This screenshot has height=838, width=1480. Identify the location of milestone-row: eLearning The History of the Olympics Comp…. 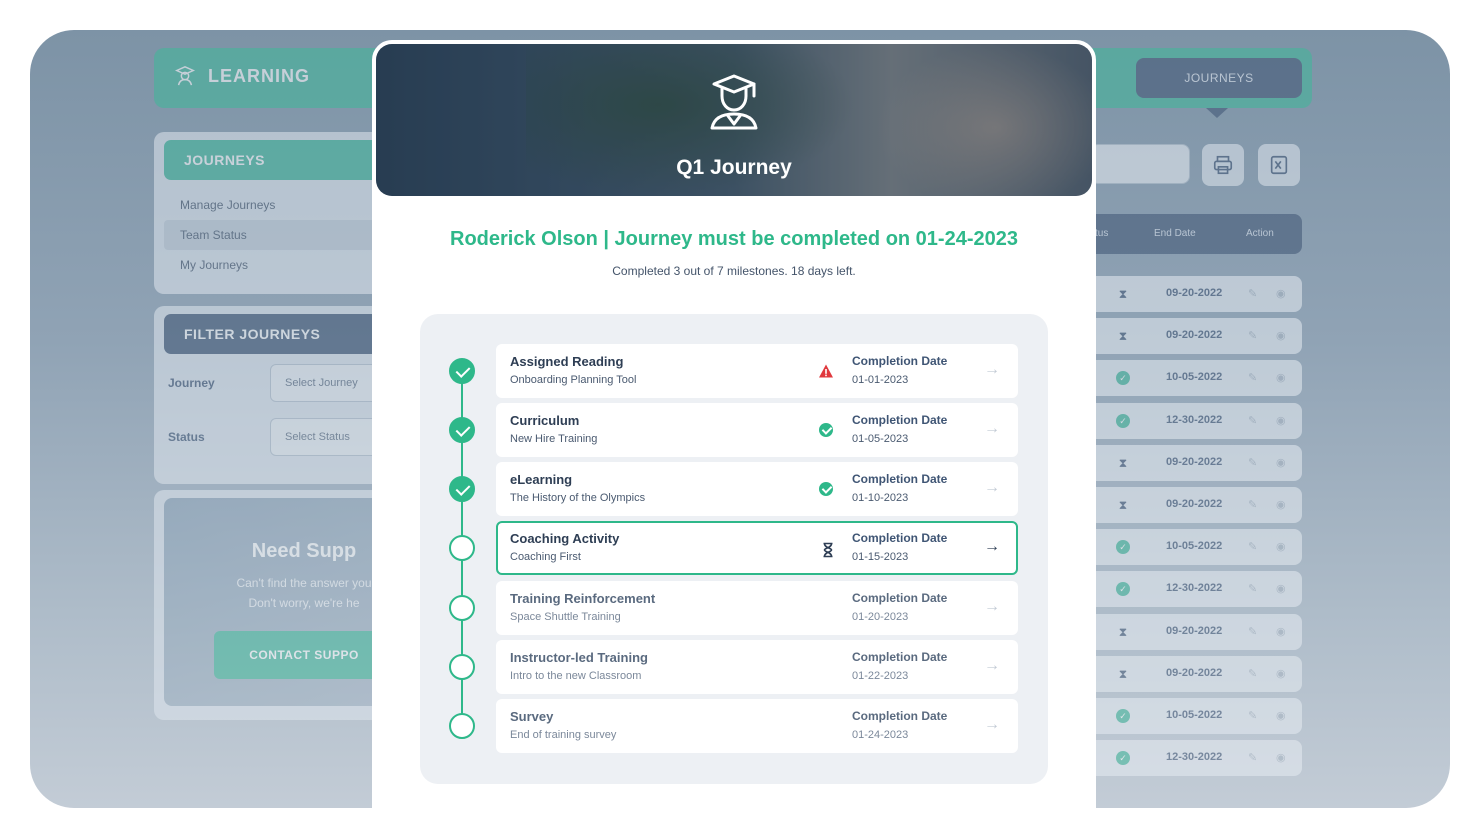
(734, 489).